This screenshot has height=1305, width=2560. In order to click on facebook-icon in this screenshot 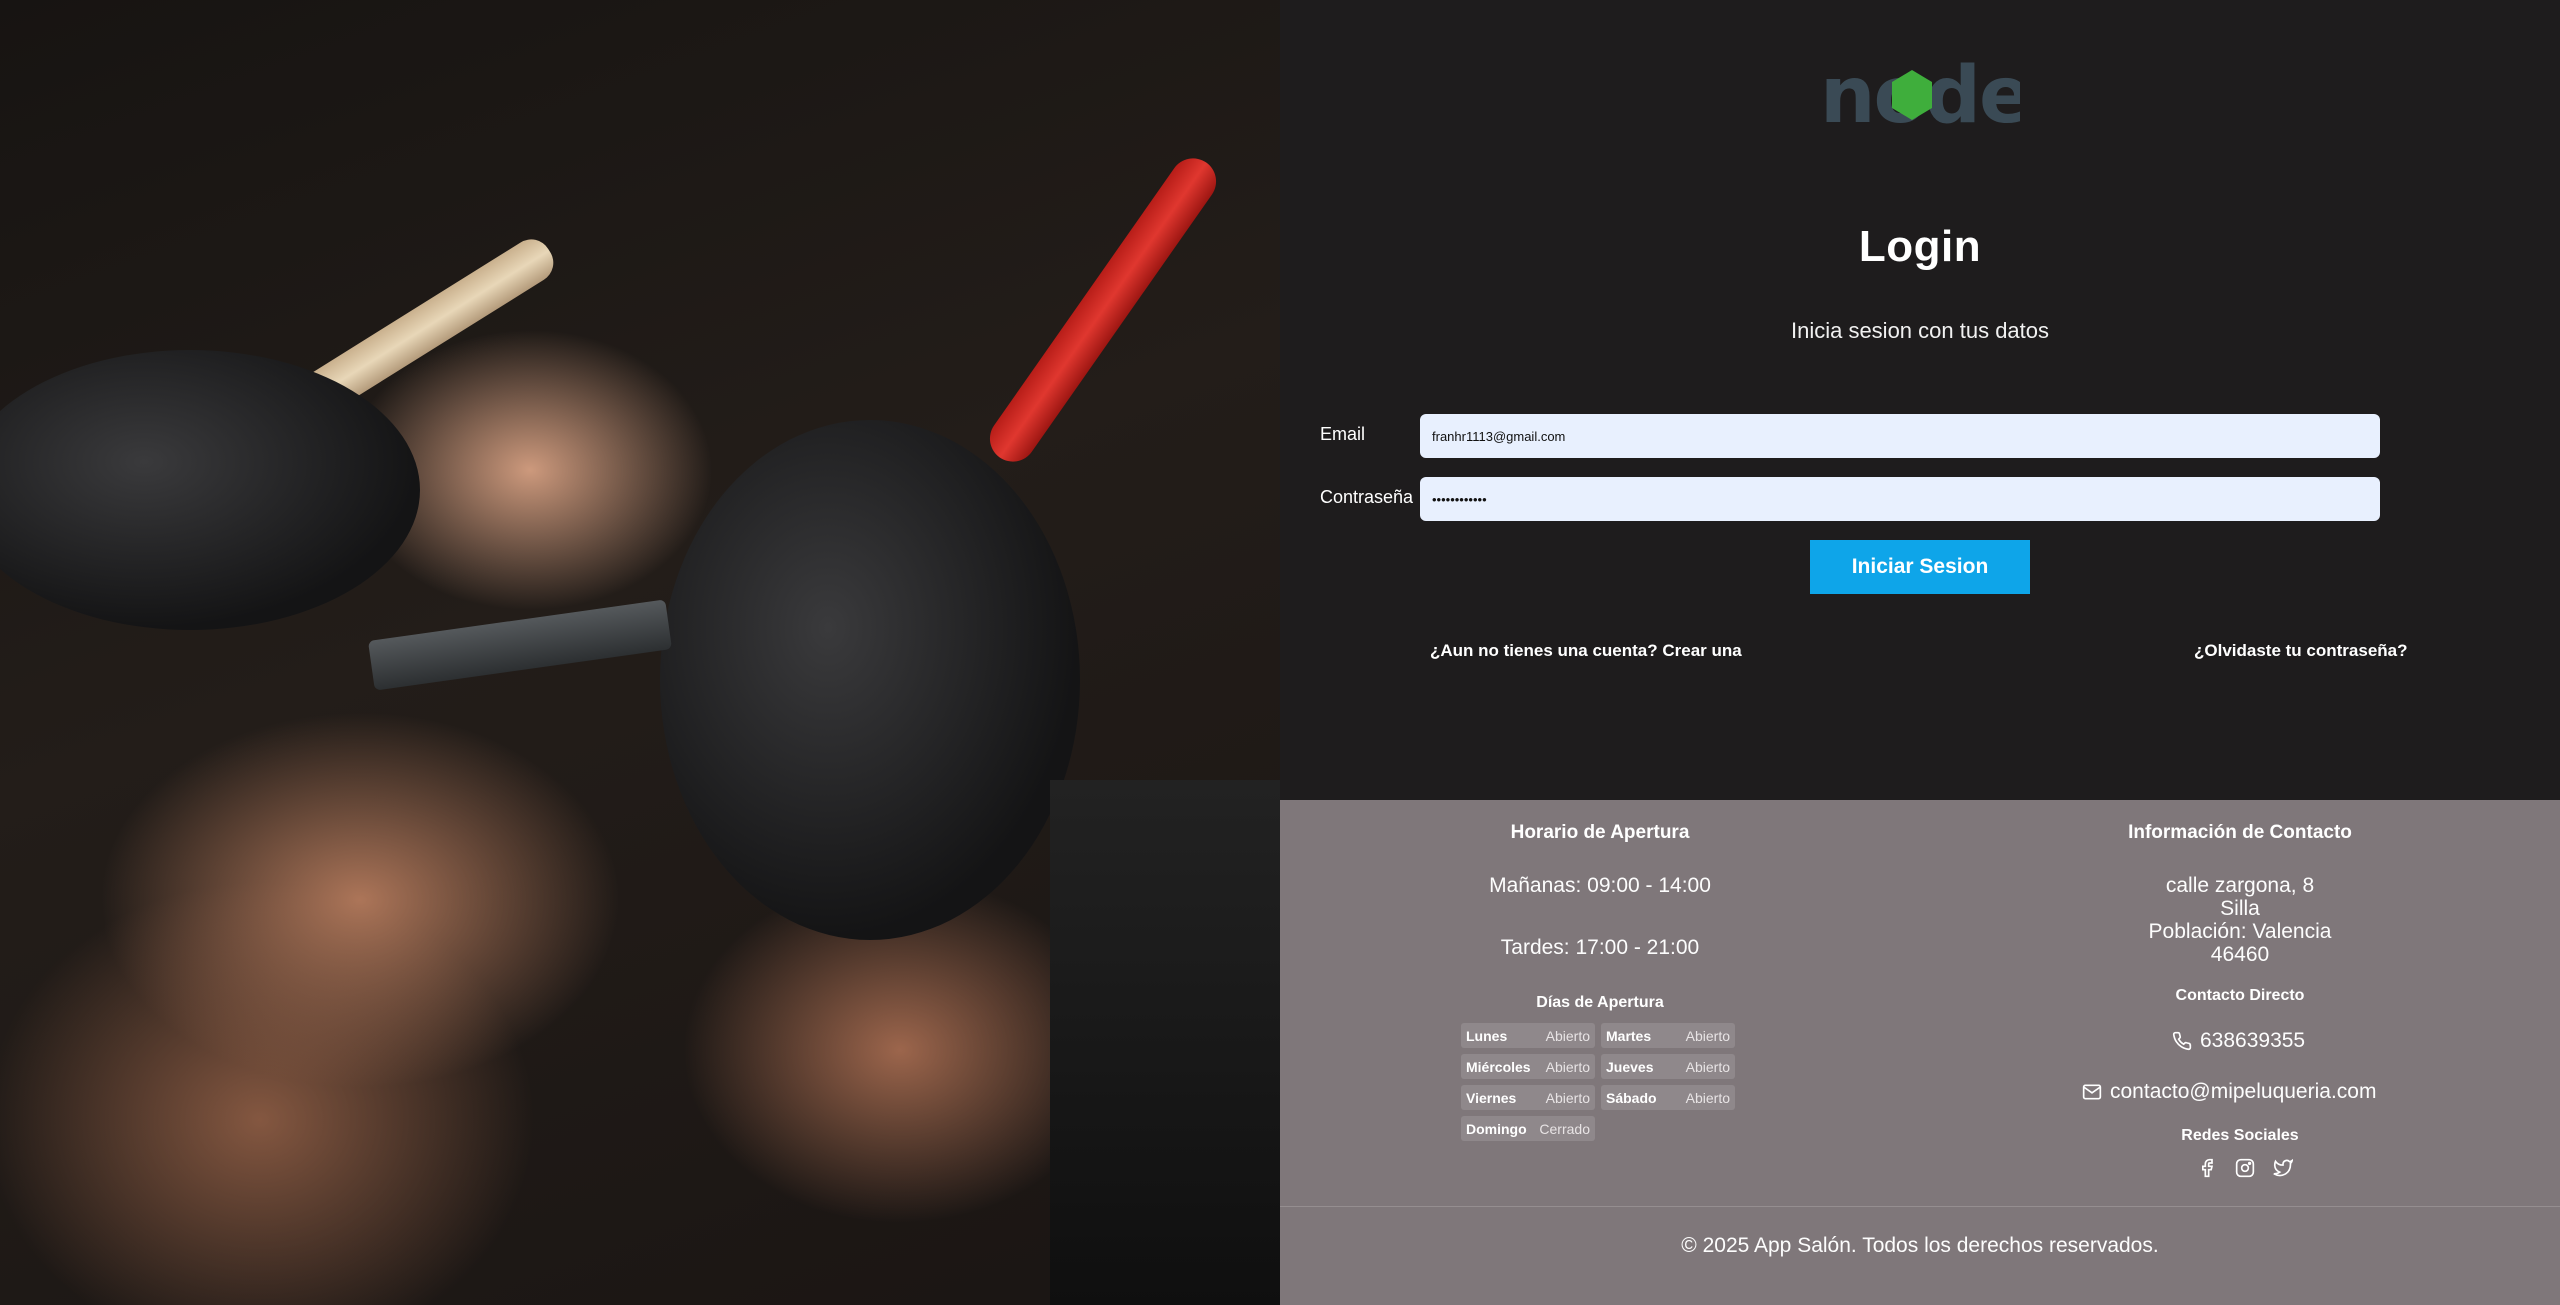, I will do `click(2207, 1168)`.